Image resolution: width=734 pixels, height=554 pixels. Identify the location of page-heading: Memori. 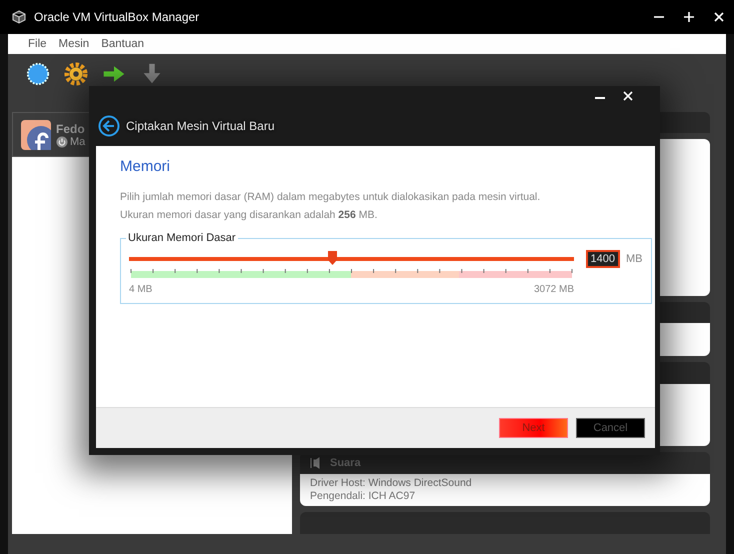
(146, 166).